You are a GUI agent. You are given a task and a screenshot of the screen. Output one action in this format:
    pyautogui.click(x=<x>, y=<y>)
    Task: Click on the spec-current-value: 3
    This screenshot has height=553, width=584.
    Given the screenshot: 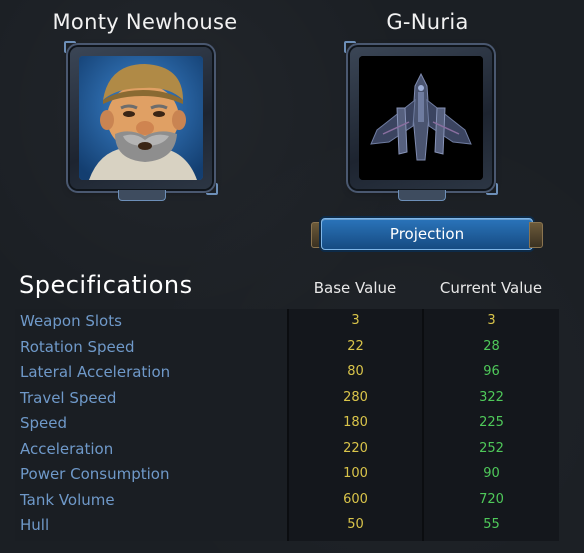 What is the action you would take?
    pyautogui.click(x=491, y=320)
    